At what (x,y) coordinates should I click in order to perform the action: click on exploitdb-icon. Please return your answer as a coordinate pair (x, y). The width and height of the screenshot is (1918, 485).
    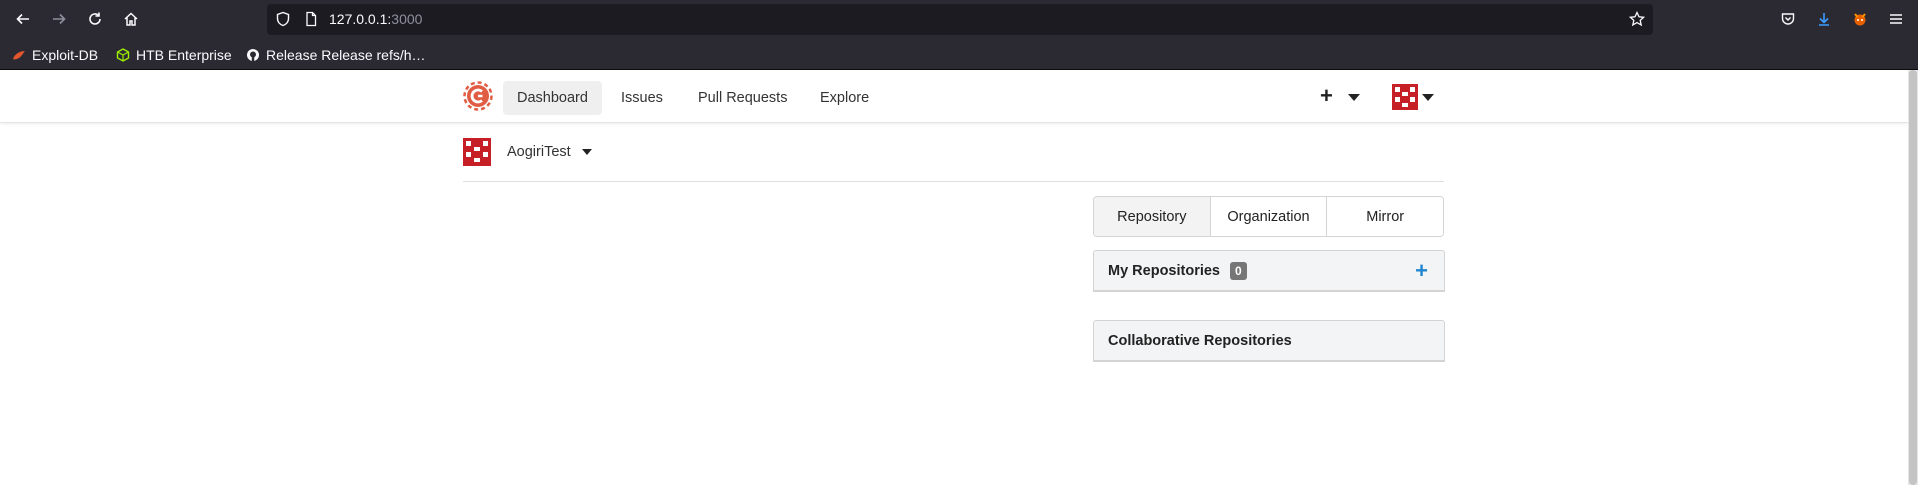
    Looking at the image, I should click on (19, 55).